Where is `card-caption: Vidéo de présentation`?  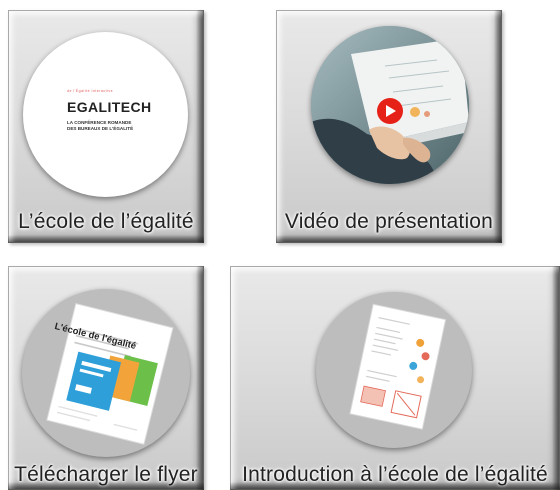 card-caption: Vidéo de présentation is located at coordinates (389, 221).